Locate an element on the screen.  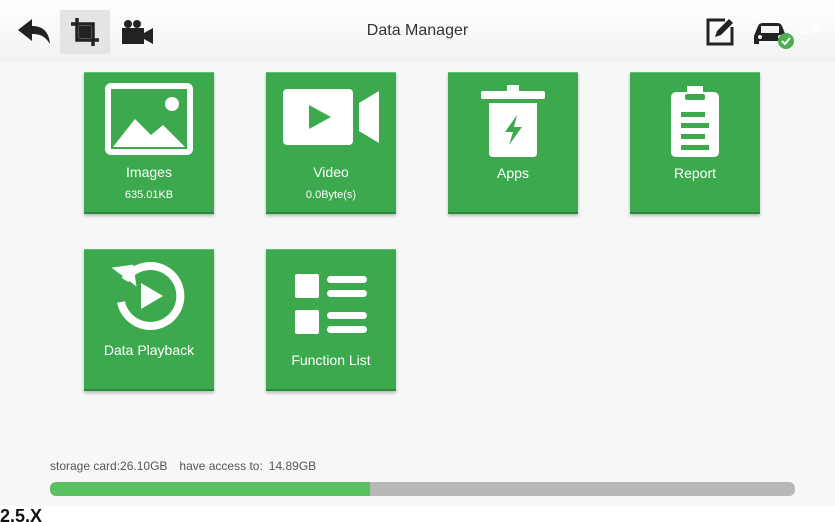
car-icon is located at coordinates (774, 36).